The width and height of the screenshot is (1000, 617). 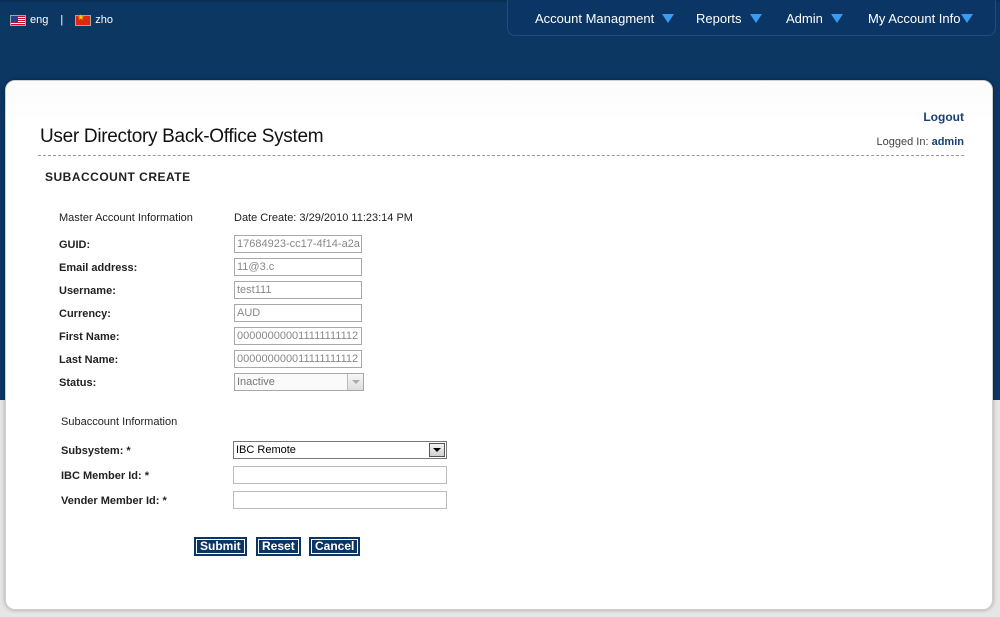 I want to click on email-label: Email address:, so click(x=98, y=268).